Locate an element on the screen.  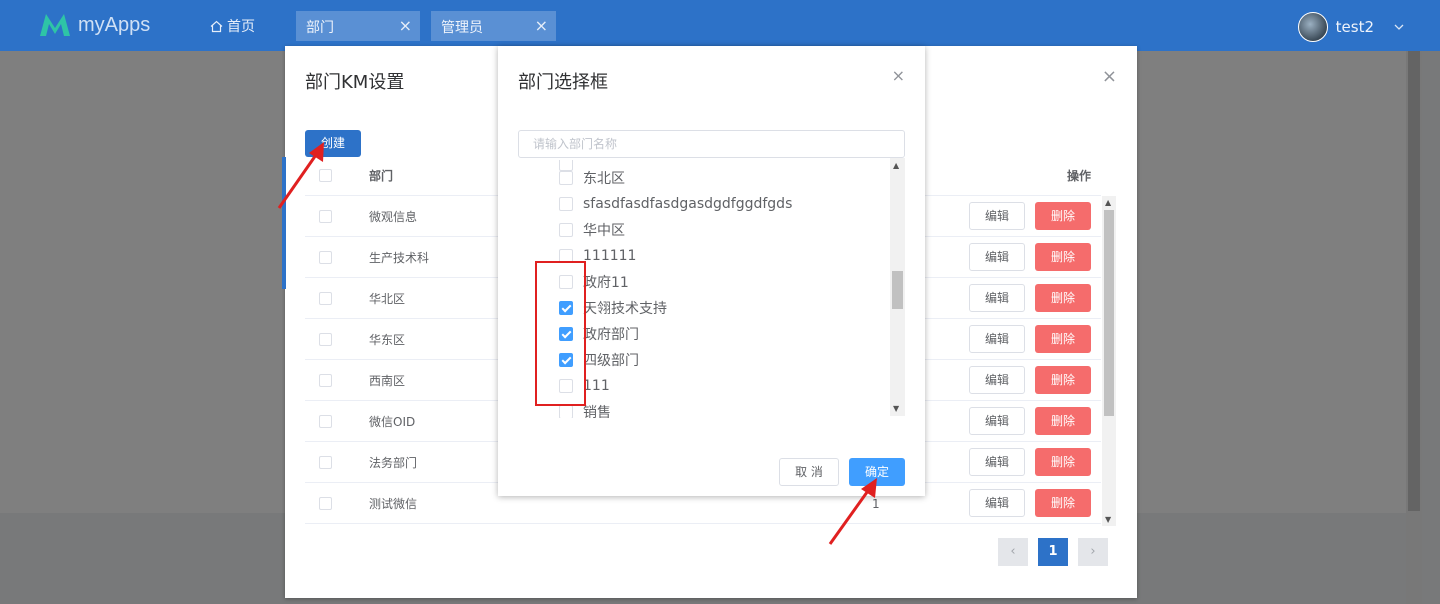
node-label: sfasdfasdfasdgasdgdfggdfgds is located at coordinates (688, 204).